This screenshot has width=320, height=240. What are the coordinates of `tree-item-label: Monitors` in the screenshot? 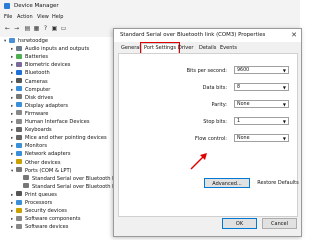 It's located at (36, 146).